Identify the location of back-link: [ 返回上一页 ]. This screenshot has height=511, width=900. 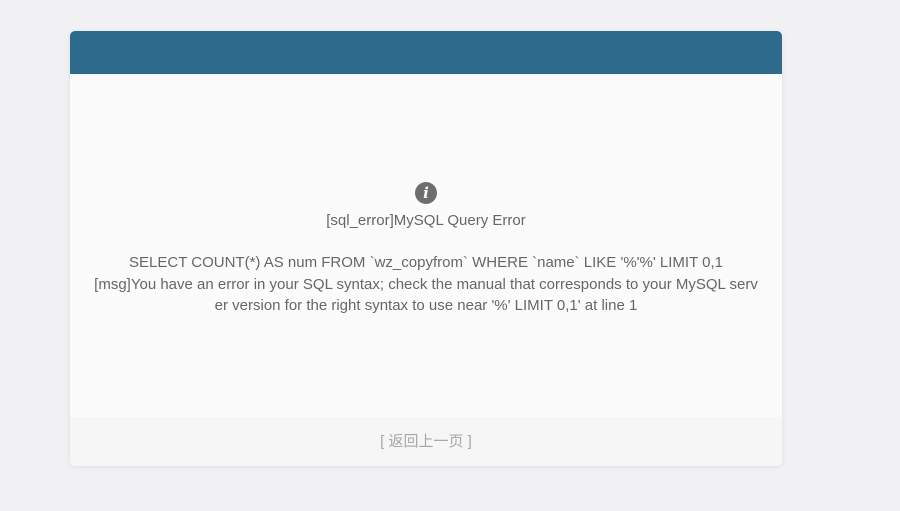
(426, 441).